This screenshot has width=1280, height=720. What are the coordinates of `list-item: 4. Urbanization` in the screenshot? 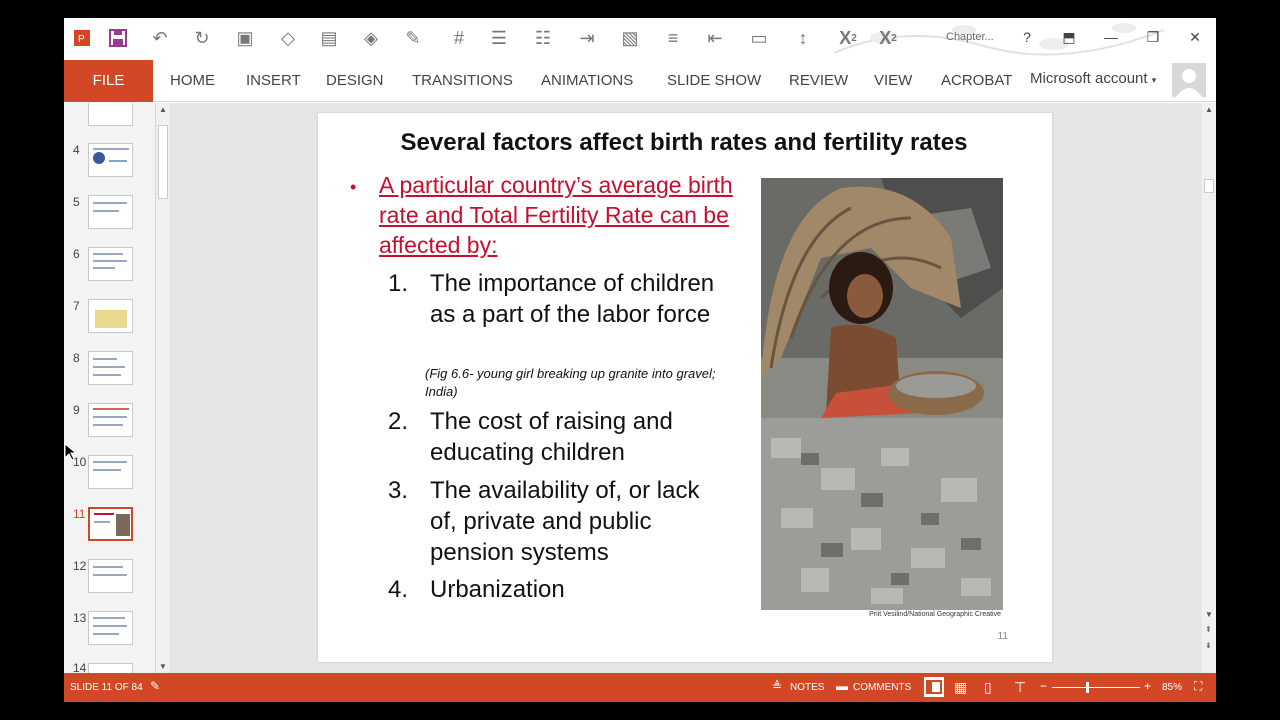 It's located at (559, 589).